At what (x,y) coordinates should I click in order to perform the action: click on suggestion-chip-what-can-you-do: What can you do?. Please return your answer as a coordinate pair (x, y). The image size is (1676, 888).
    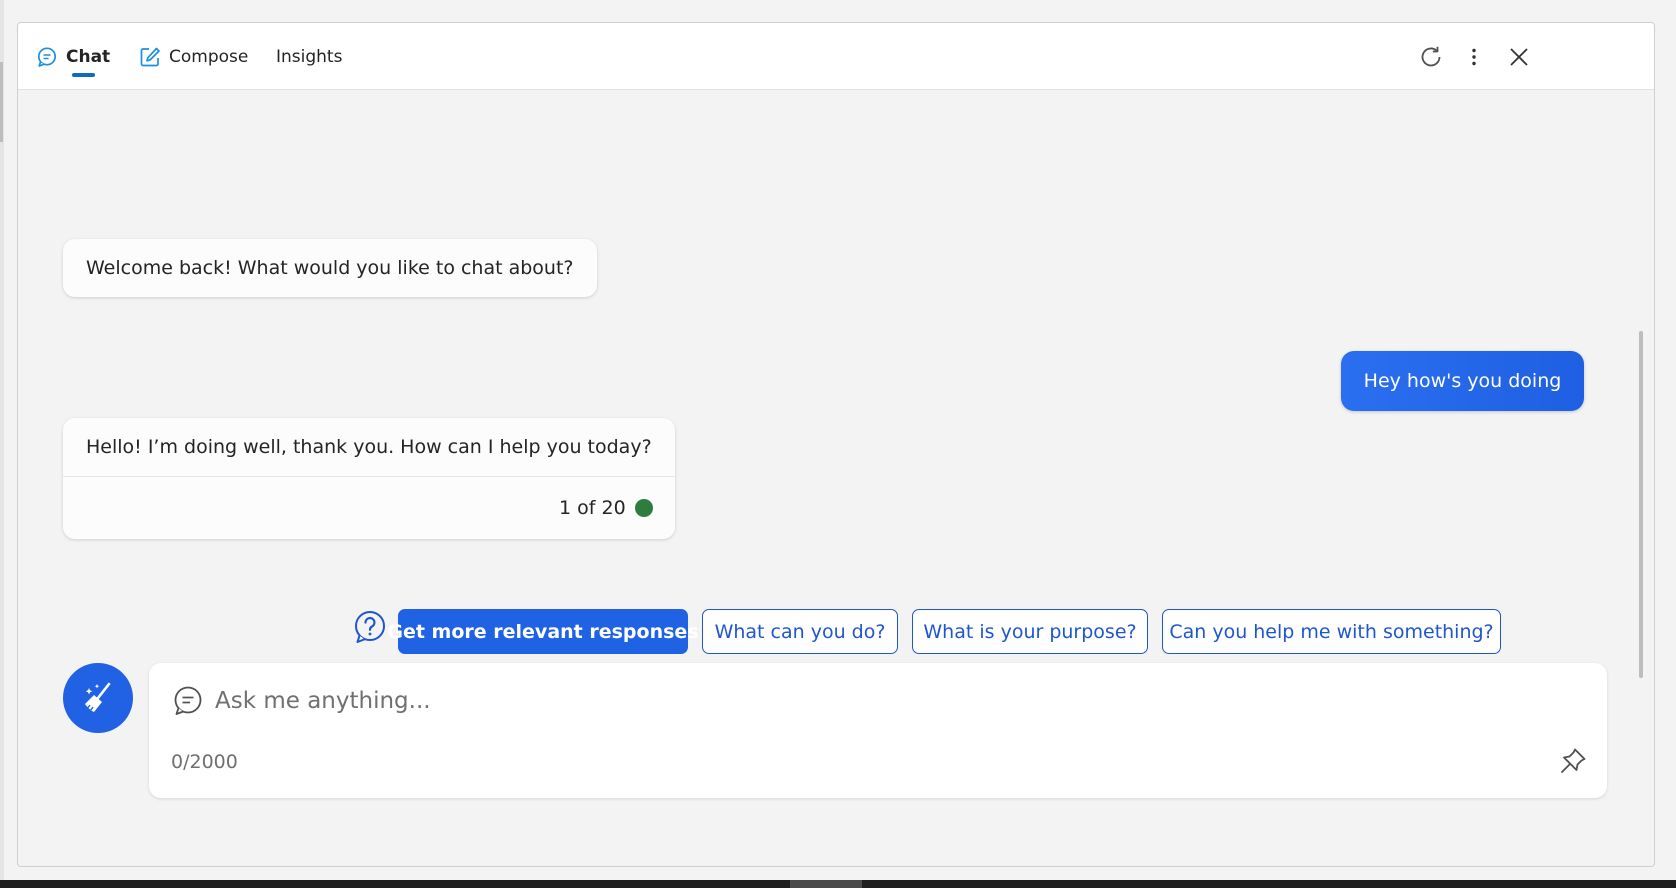
    Looking at the image, I should click on (800, 631).